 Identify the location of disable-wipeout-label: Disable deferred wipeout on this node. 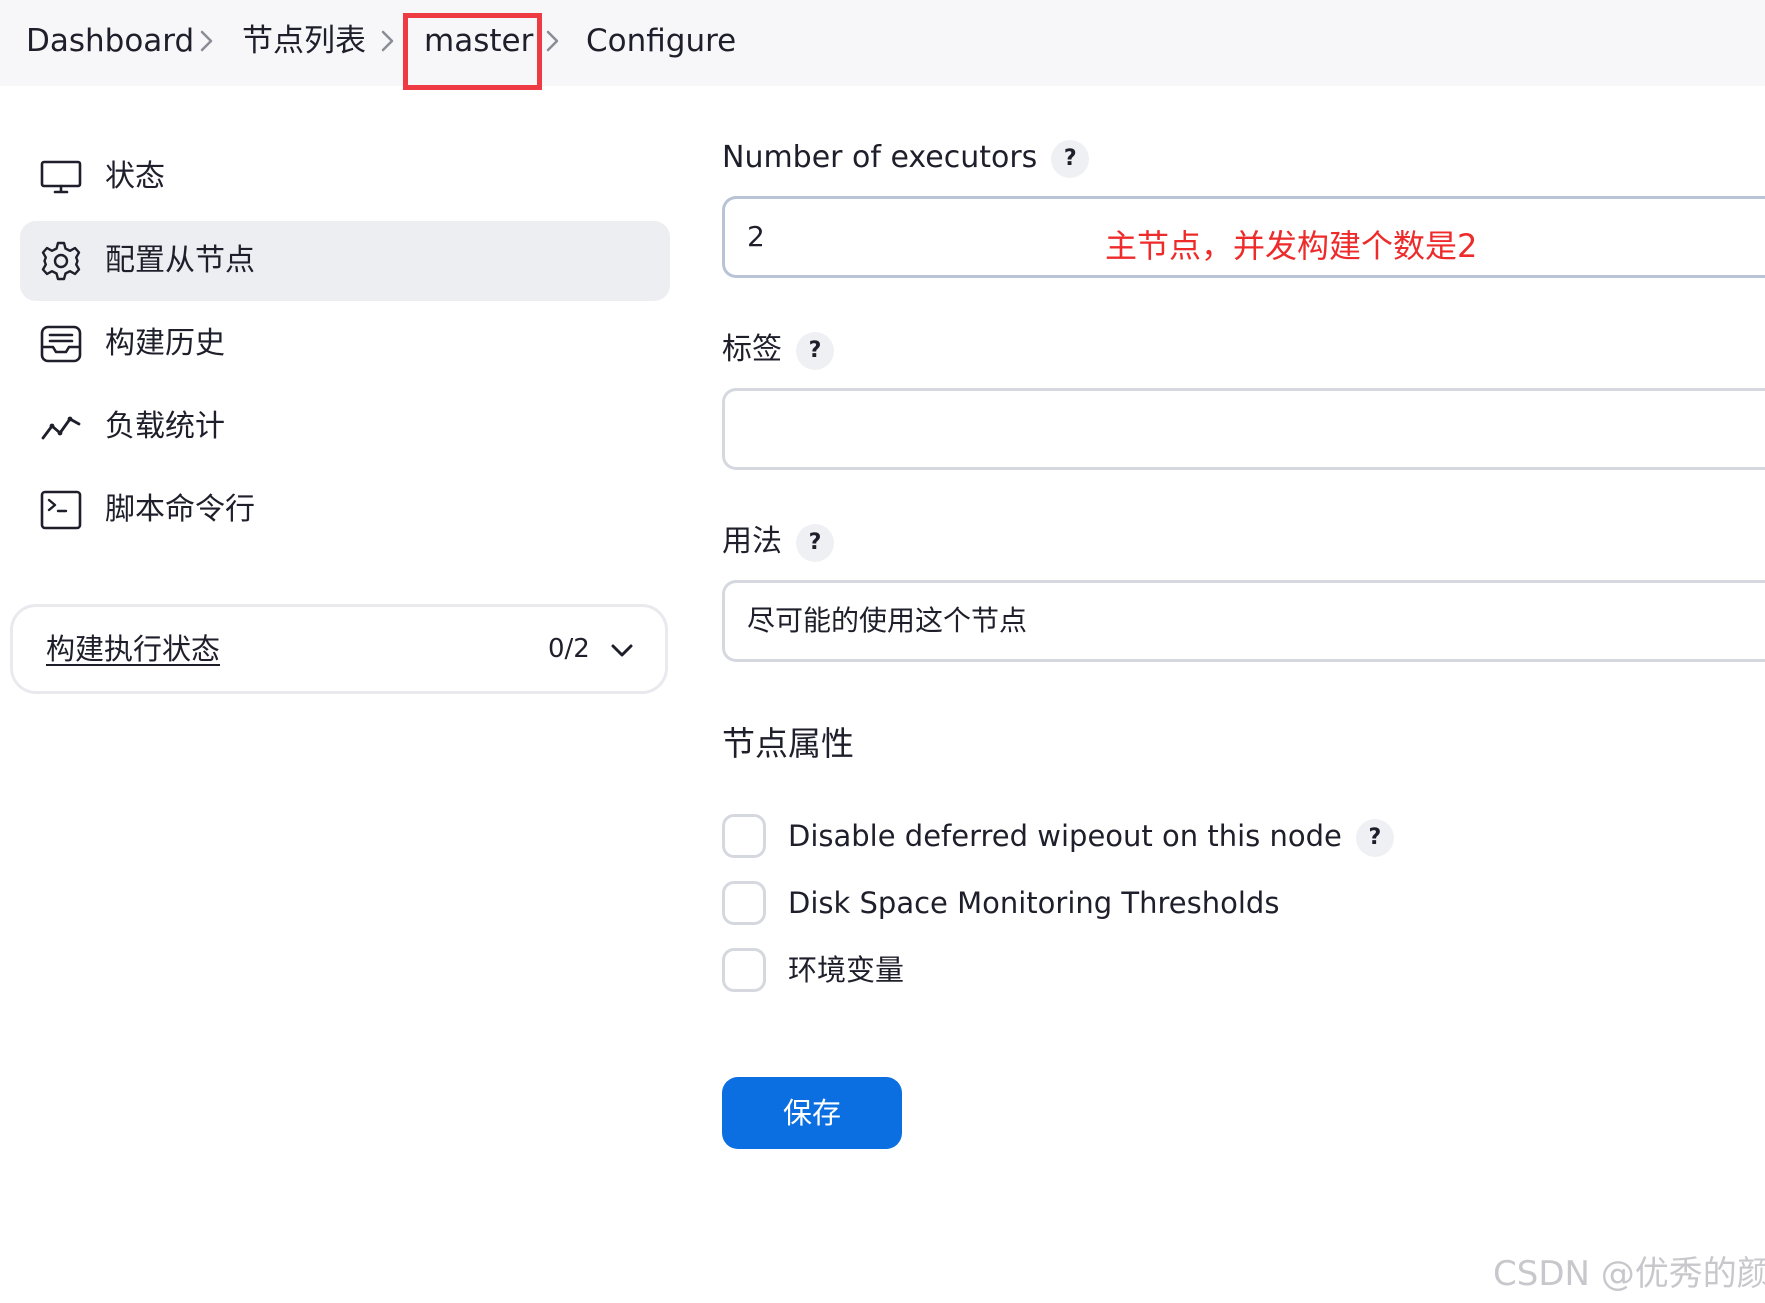
(1065, 836).